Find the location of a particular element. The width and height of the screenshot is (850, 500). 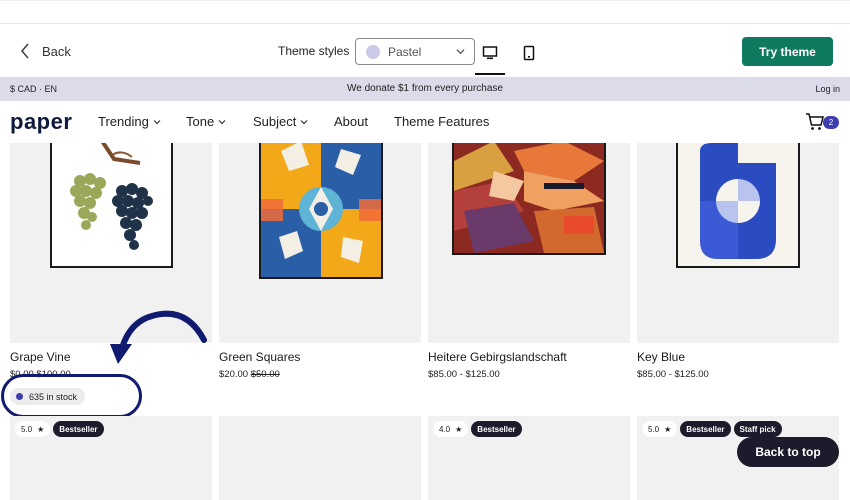

product-image-key-blue is located at coordinates (738, 243).